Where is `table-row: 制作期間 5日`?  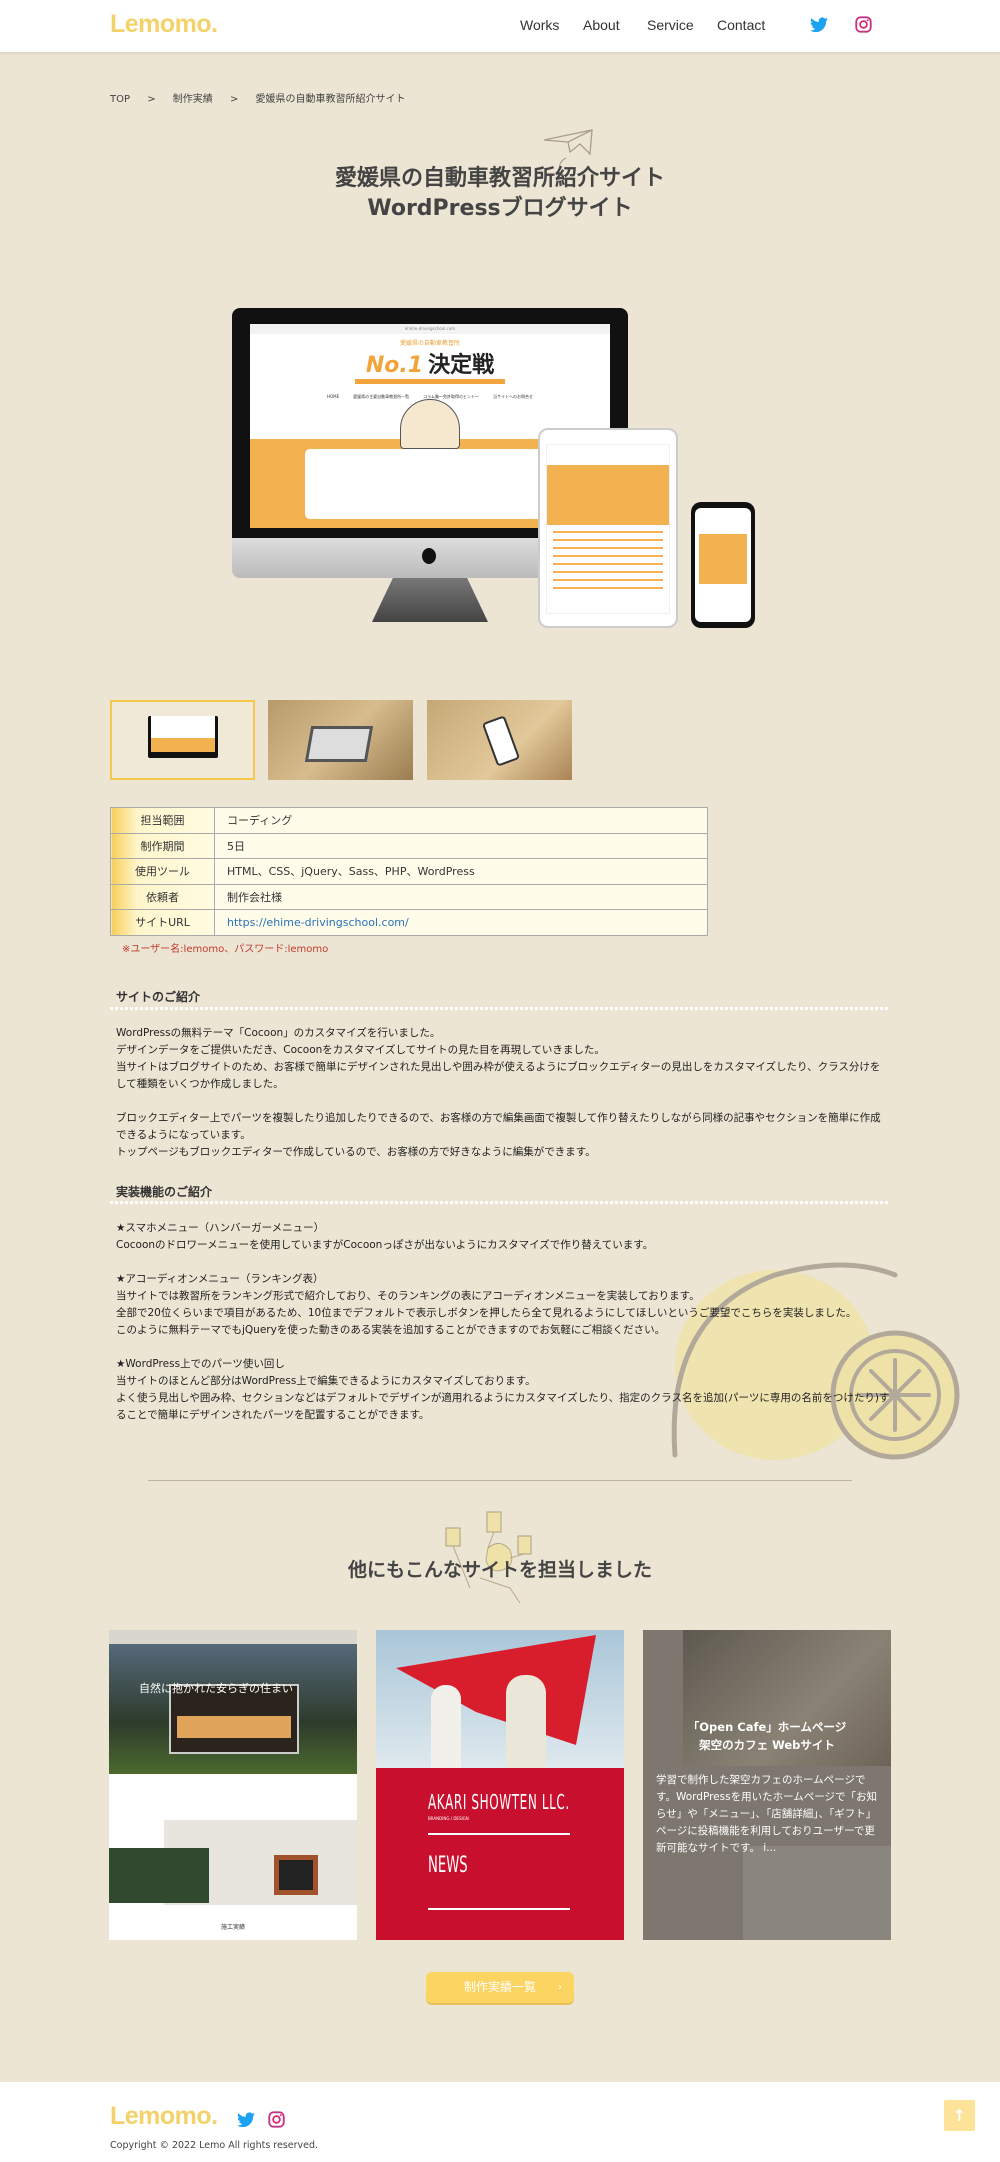 table-row: 制作期間 5日 is located at coordinates (409, 845).